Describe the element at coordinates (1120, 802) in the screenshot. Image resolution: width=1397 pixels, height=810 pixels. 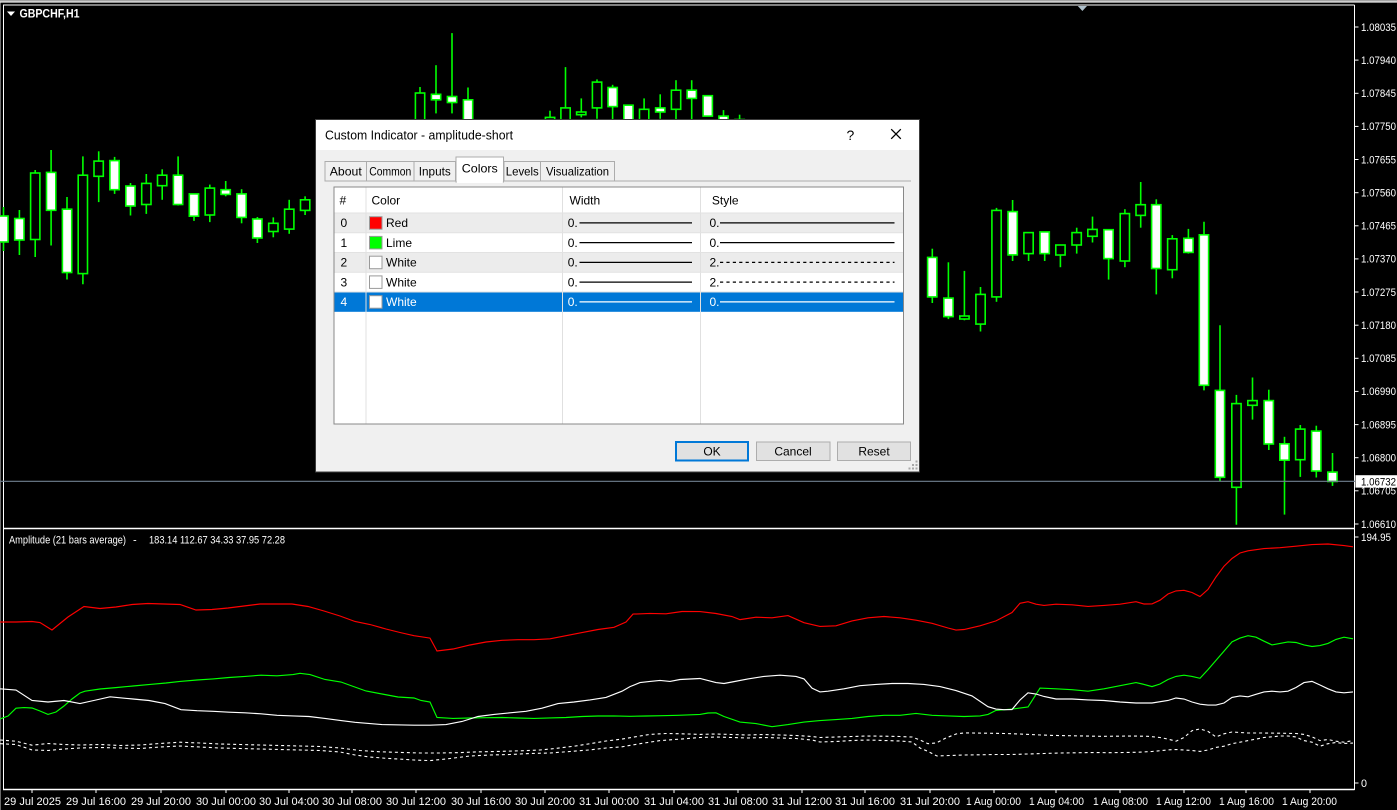
I see `svg-text: 1 Aug 08:00` at that location.